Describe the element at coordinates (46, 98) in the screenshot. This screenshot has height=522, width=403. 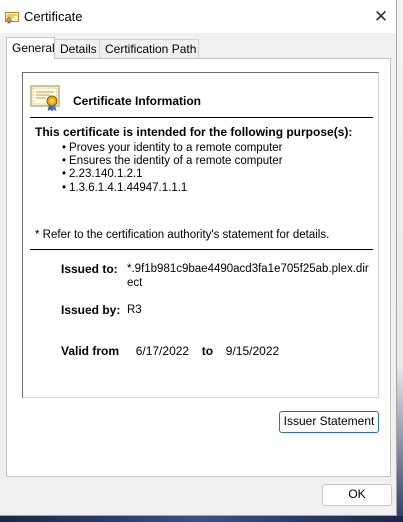
I see `certificate-ribbon-icon` at that location.